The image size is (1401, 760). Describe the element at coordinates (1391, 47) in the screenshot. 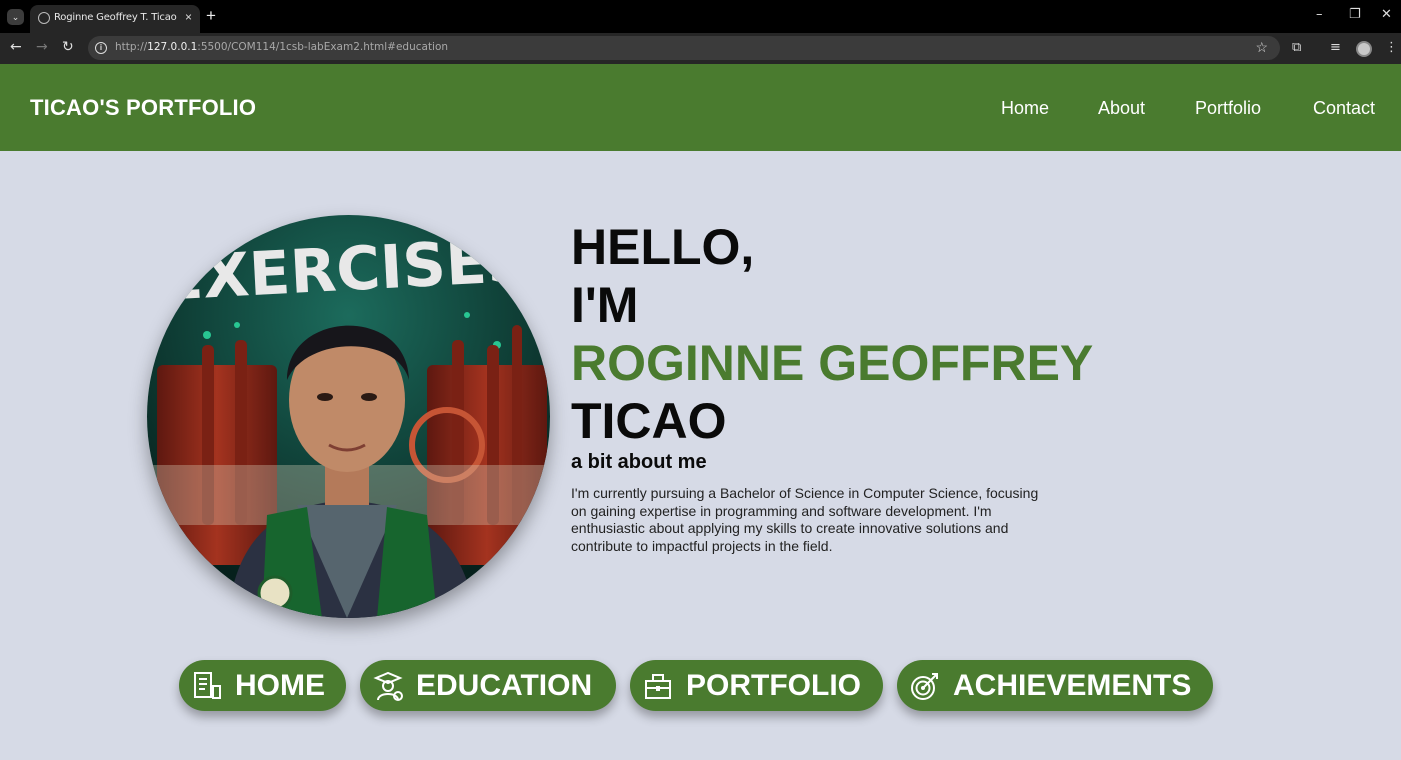

I see `more-menu-icon: ⋮` at that location.